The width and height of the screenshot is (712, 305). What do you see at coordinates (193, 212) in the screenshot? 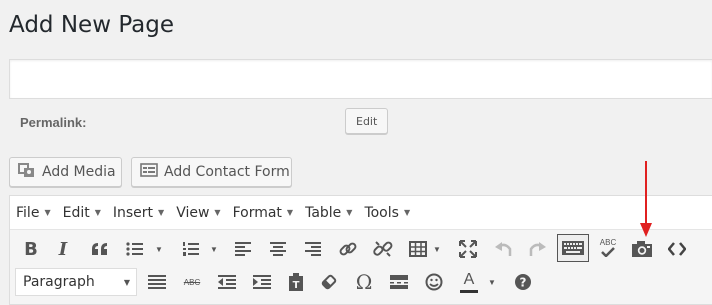
I see `menu-view-label: View` at bounding box center [193, 212].